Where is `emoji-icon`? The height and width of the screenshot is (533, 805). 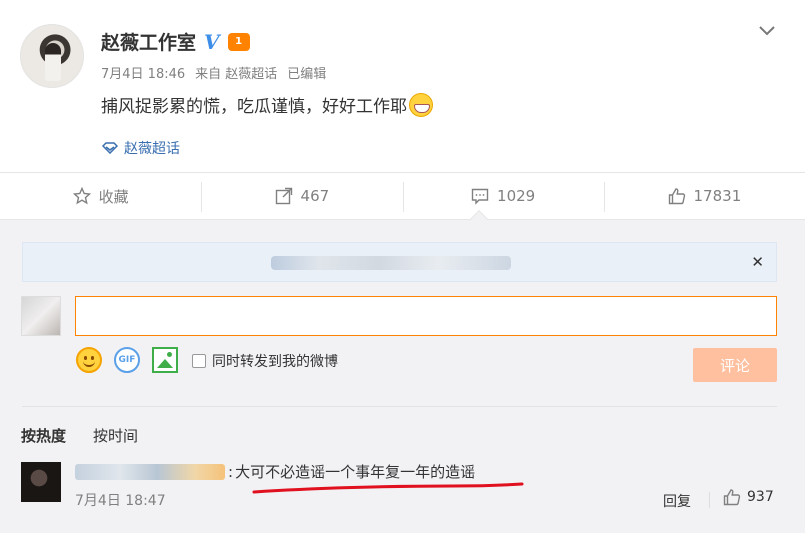 emoji-icon is located at coordinates (89, 360).